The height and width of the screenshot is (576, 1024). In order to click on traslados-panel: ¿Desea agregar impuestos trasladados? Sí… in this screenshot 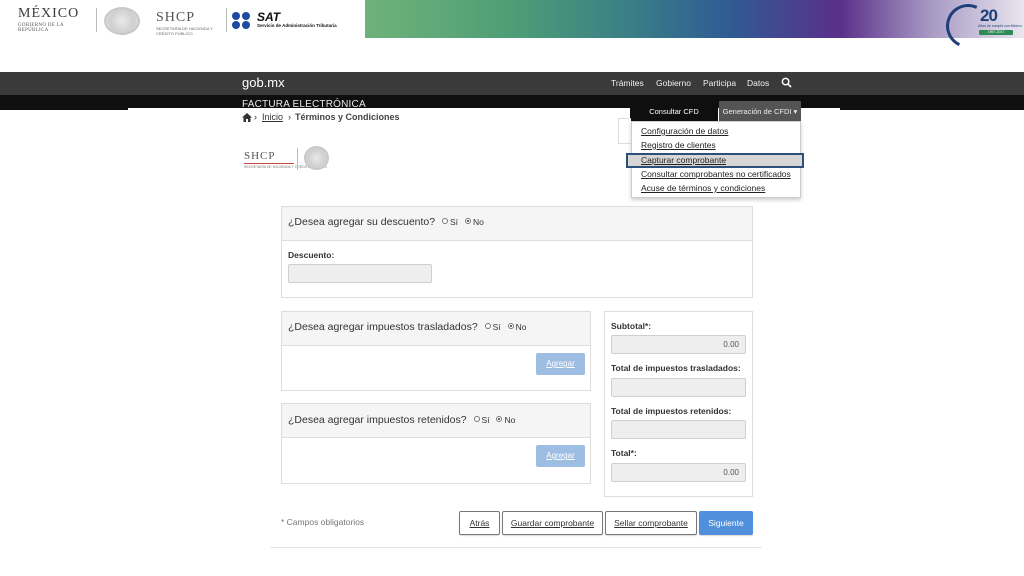, I will do `click(436, 351)`.